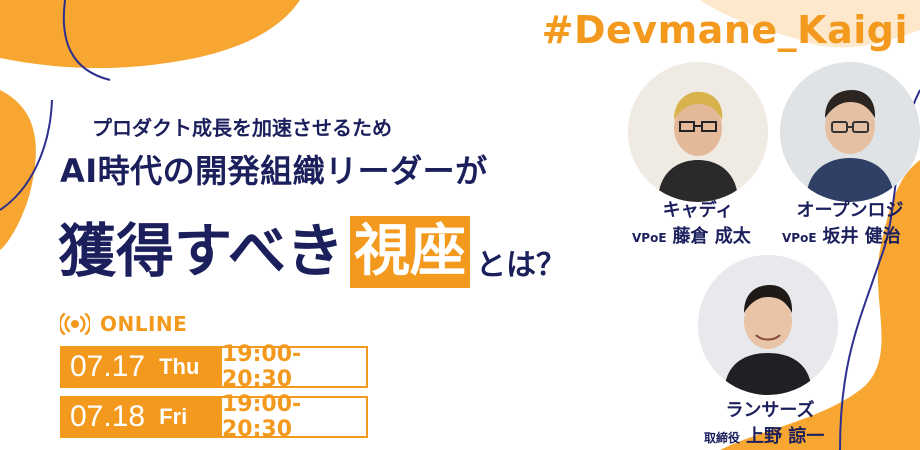 Image resolution: width=920 pixels, height=450 pixels. I want to click on speaker-2-name: 坂井 健治, so click(861, 236).